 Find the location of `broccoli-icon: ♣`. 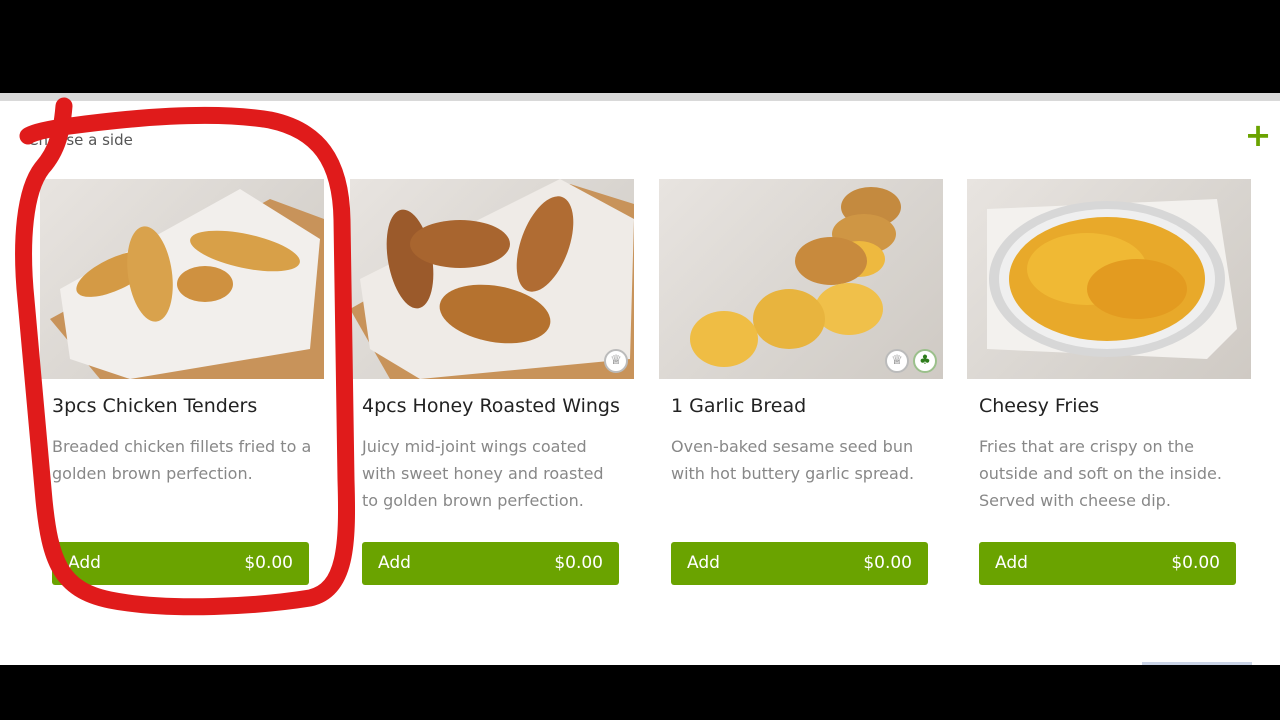

broccoli-icon: ♣ is located at coordinates (925, 361).